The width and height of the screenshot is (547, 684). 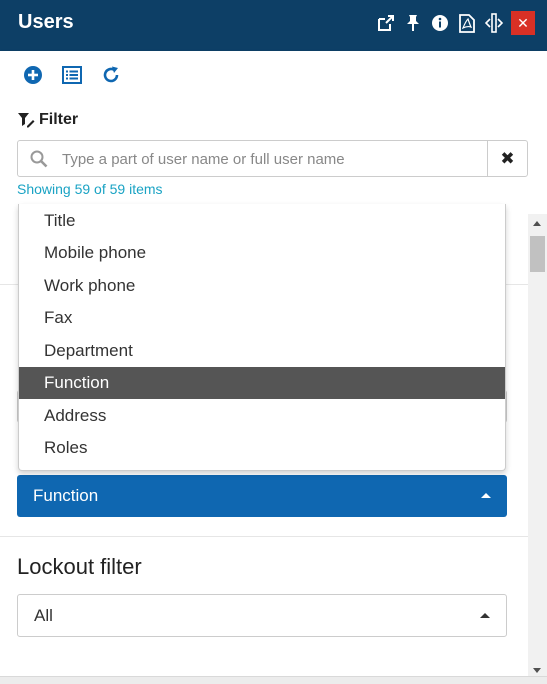 What do you see at coordinates (537, 223) in the screenshot?
I see `scroll-up-arrow-icon` at bounding box center [537, 223].